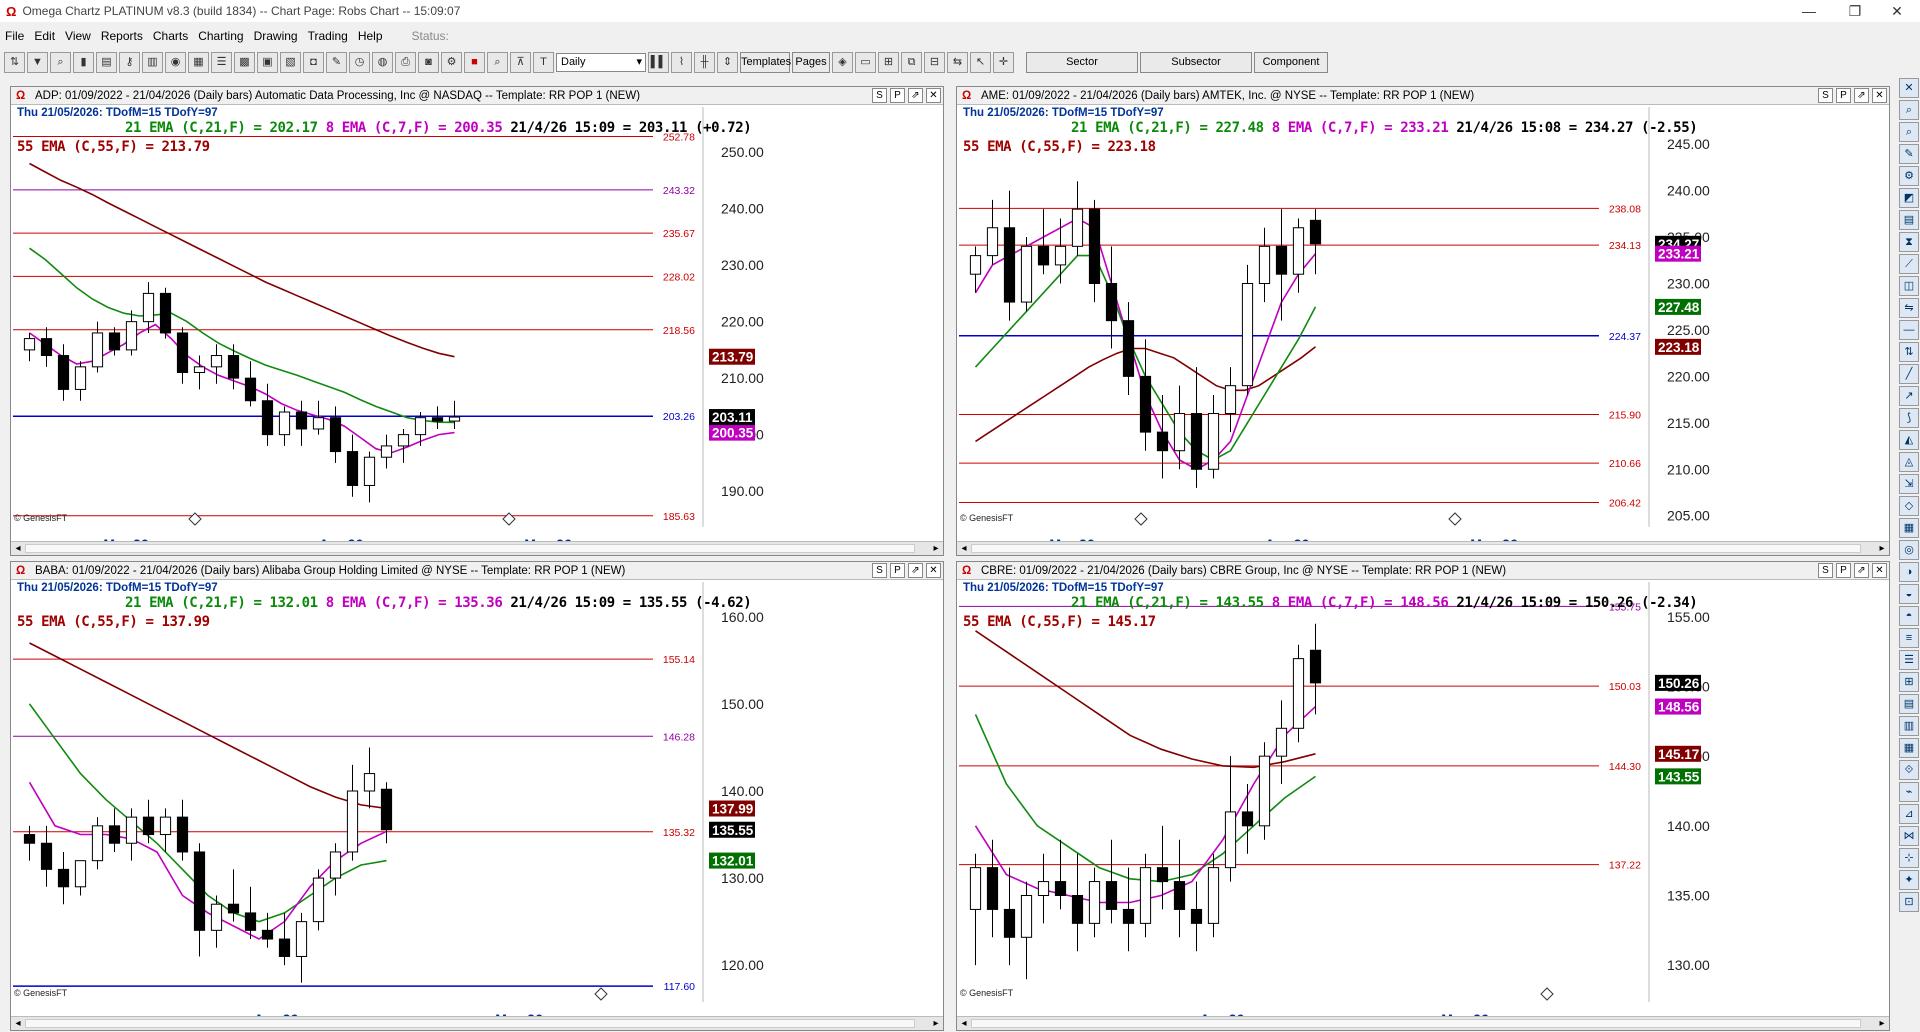 This screenshot has height=1032, width=1920. What do you see at coordinates (1909, 616) in the screenshot?
I see `drawing-tool-24-icon: ◓` at bounding box center [1909, 616].